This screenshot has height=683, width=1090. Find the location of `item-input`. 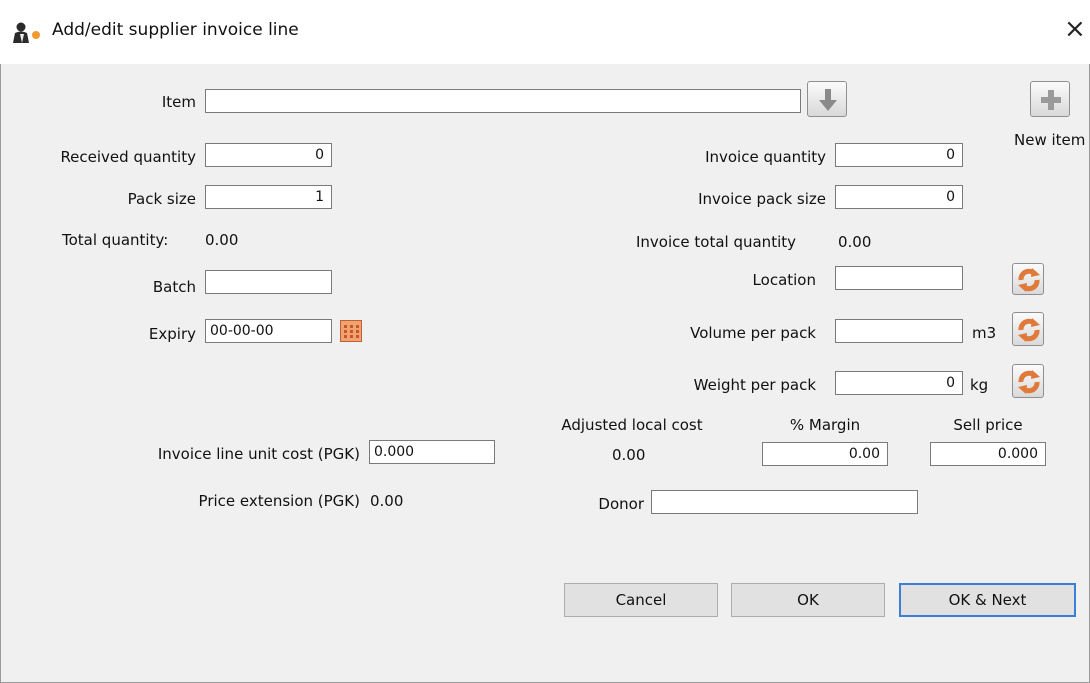

item-input is located at coordinates (503, 101).